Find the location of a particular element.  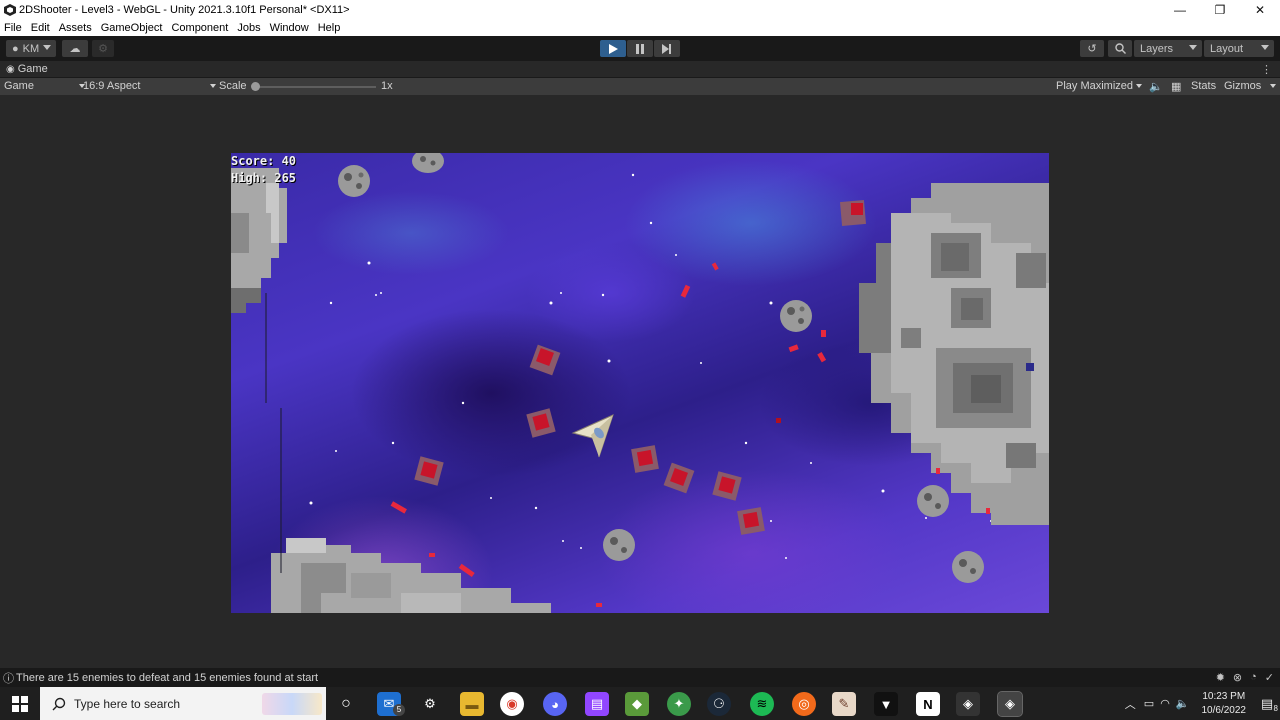

file-explorer-icon: ▬ is located at coordinates (472, 704).